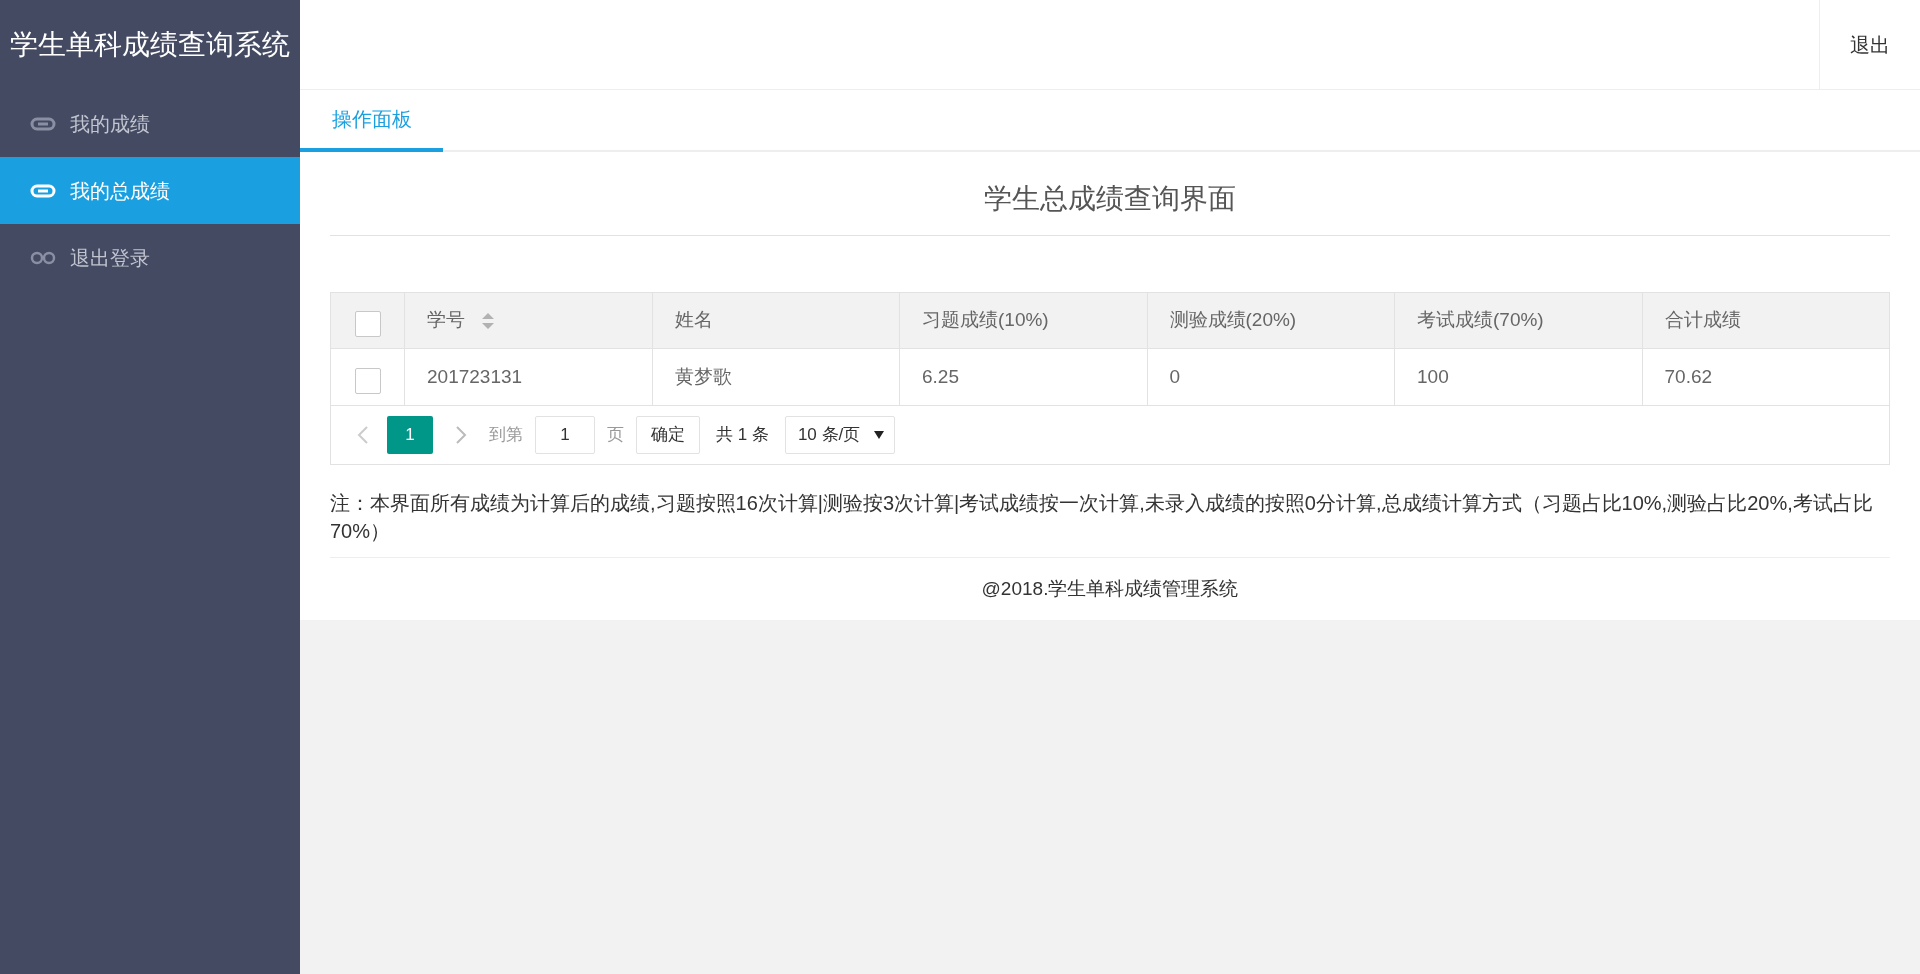 This screenshot has height=974, width=1920. I want to click on note-text: 注：本界面所有成绩为计算后的成绩,习题按照16次计算|测验按3次计算|考试成绩按一次计算,未录入成绩的按照0分计算,总成绩计算方式（习题占比10%,测验占比20%,考试占比70%）, so click(1110, 523).